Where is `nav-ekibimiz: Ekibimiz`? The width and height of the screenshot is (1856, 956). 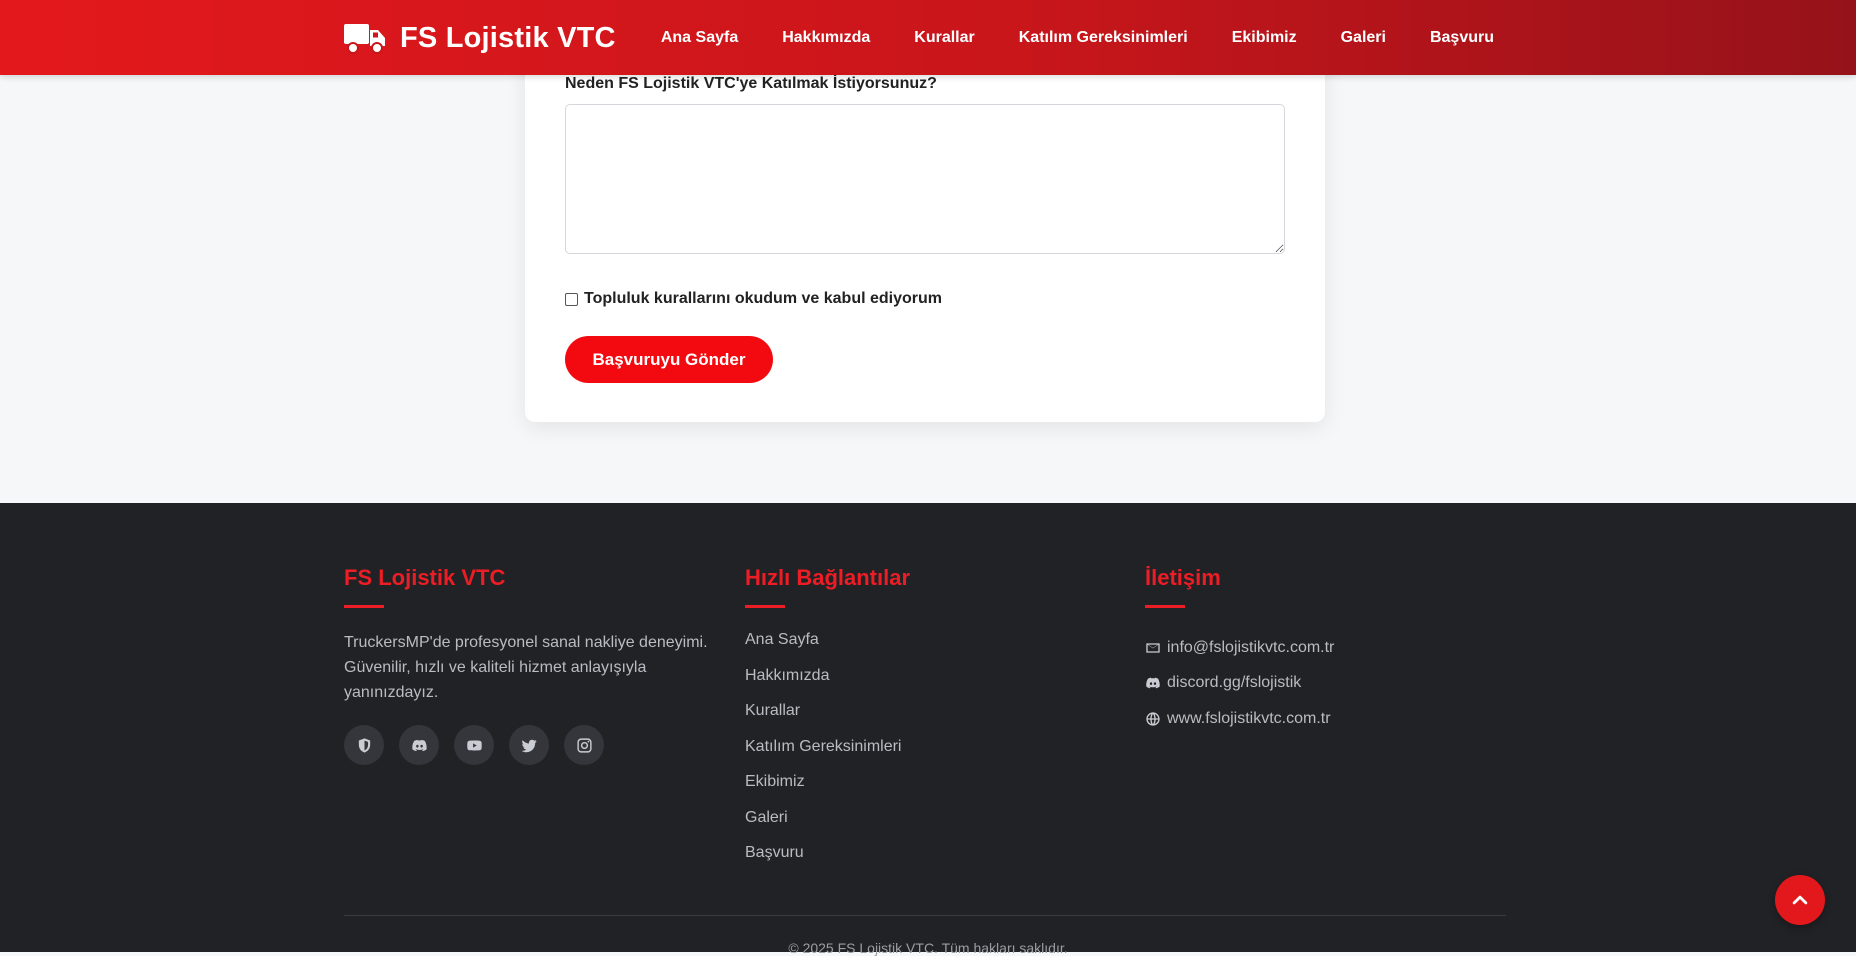 nav-ekibimiz: Ekibimiz is located at coordinates (1264, 38).